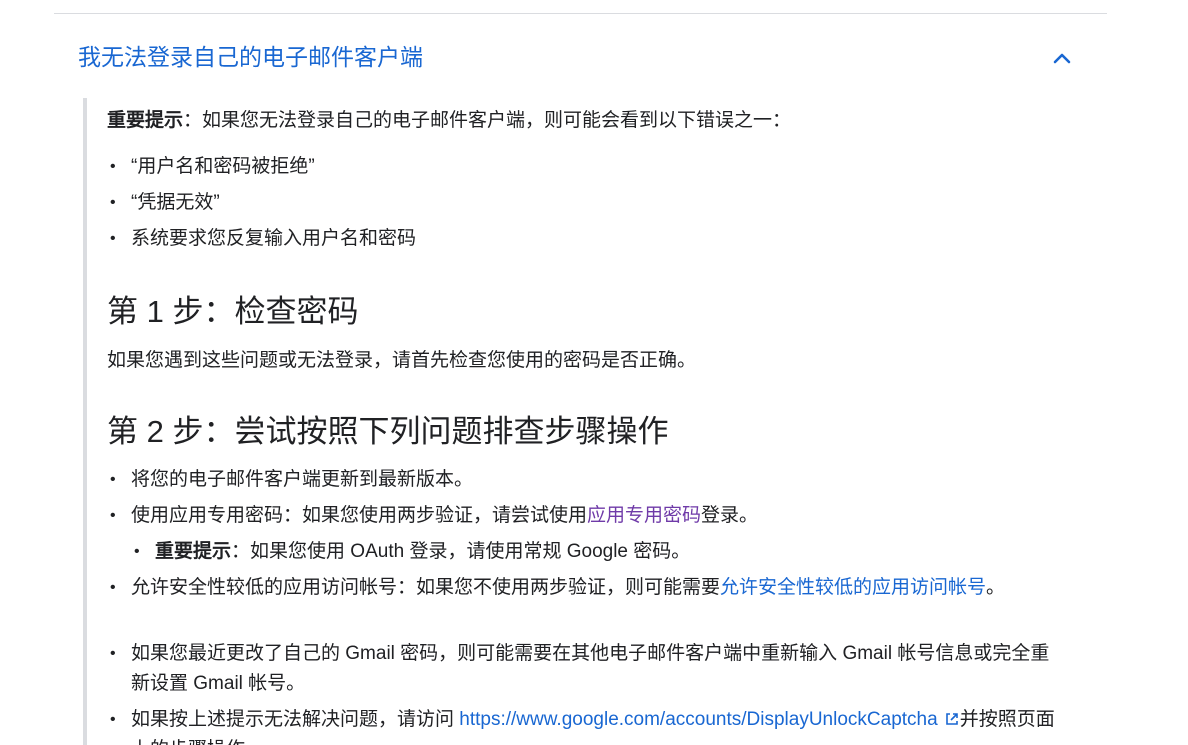 This screenshot has height=745, width=1188. I want to click on external-link-icon, so click(951, 719).